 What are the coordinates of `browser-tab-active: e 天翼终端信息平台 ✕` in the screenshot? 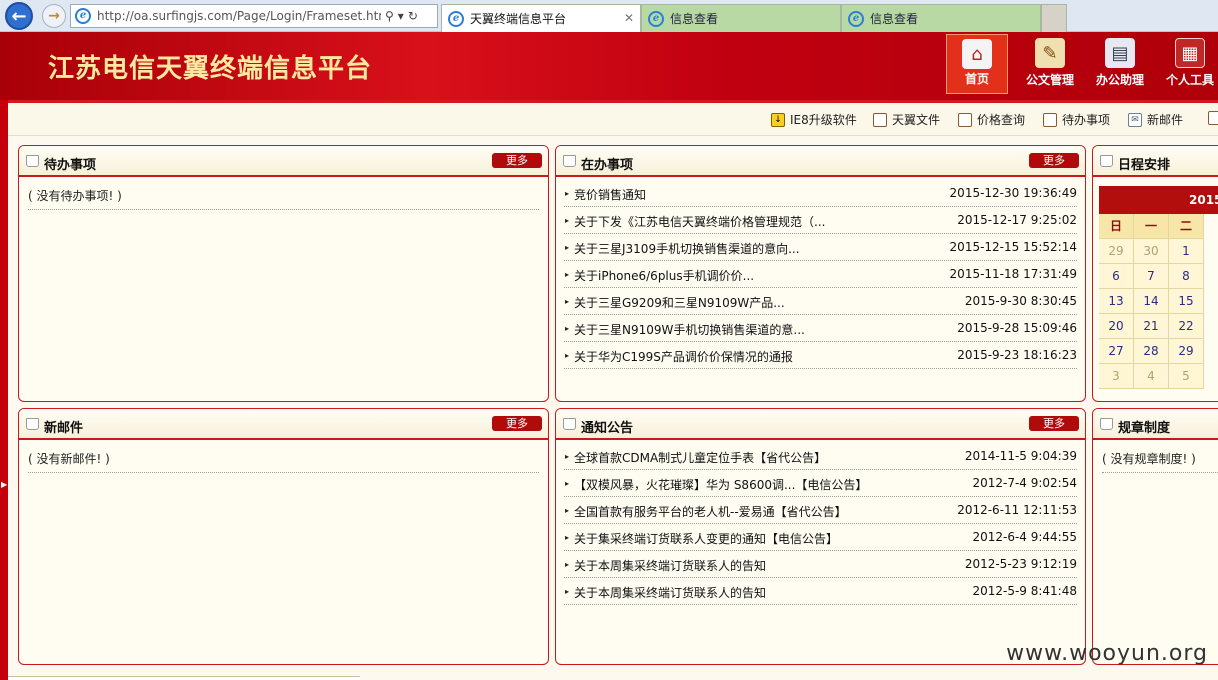 It's located at (541, 18).